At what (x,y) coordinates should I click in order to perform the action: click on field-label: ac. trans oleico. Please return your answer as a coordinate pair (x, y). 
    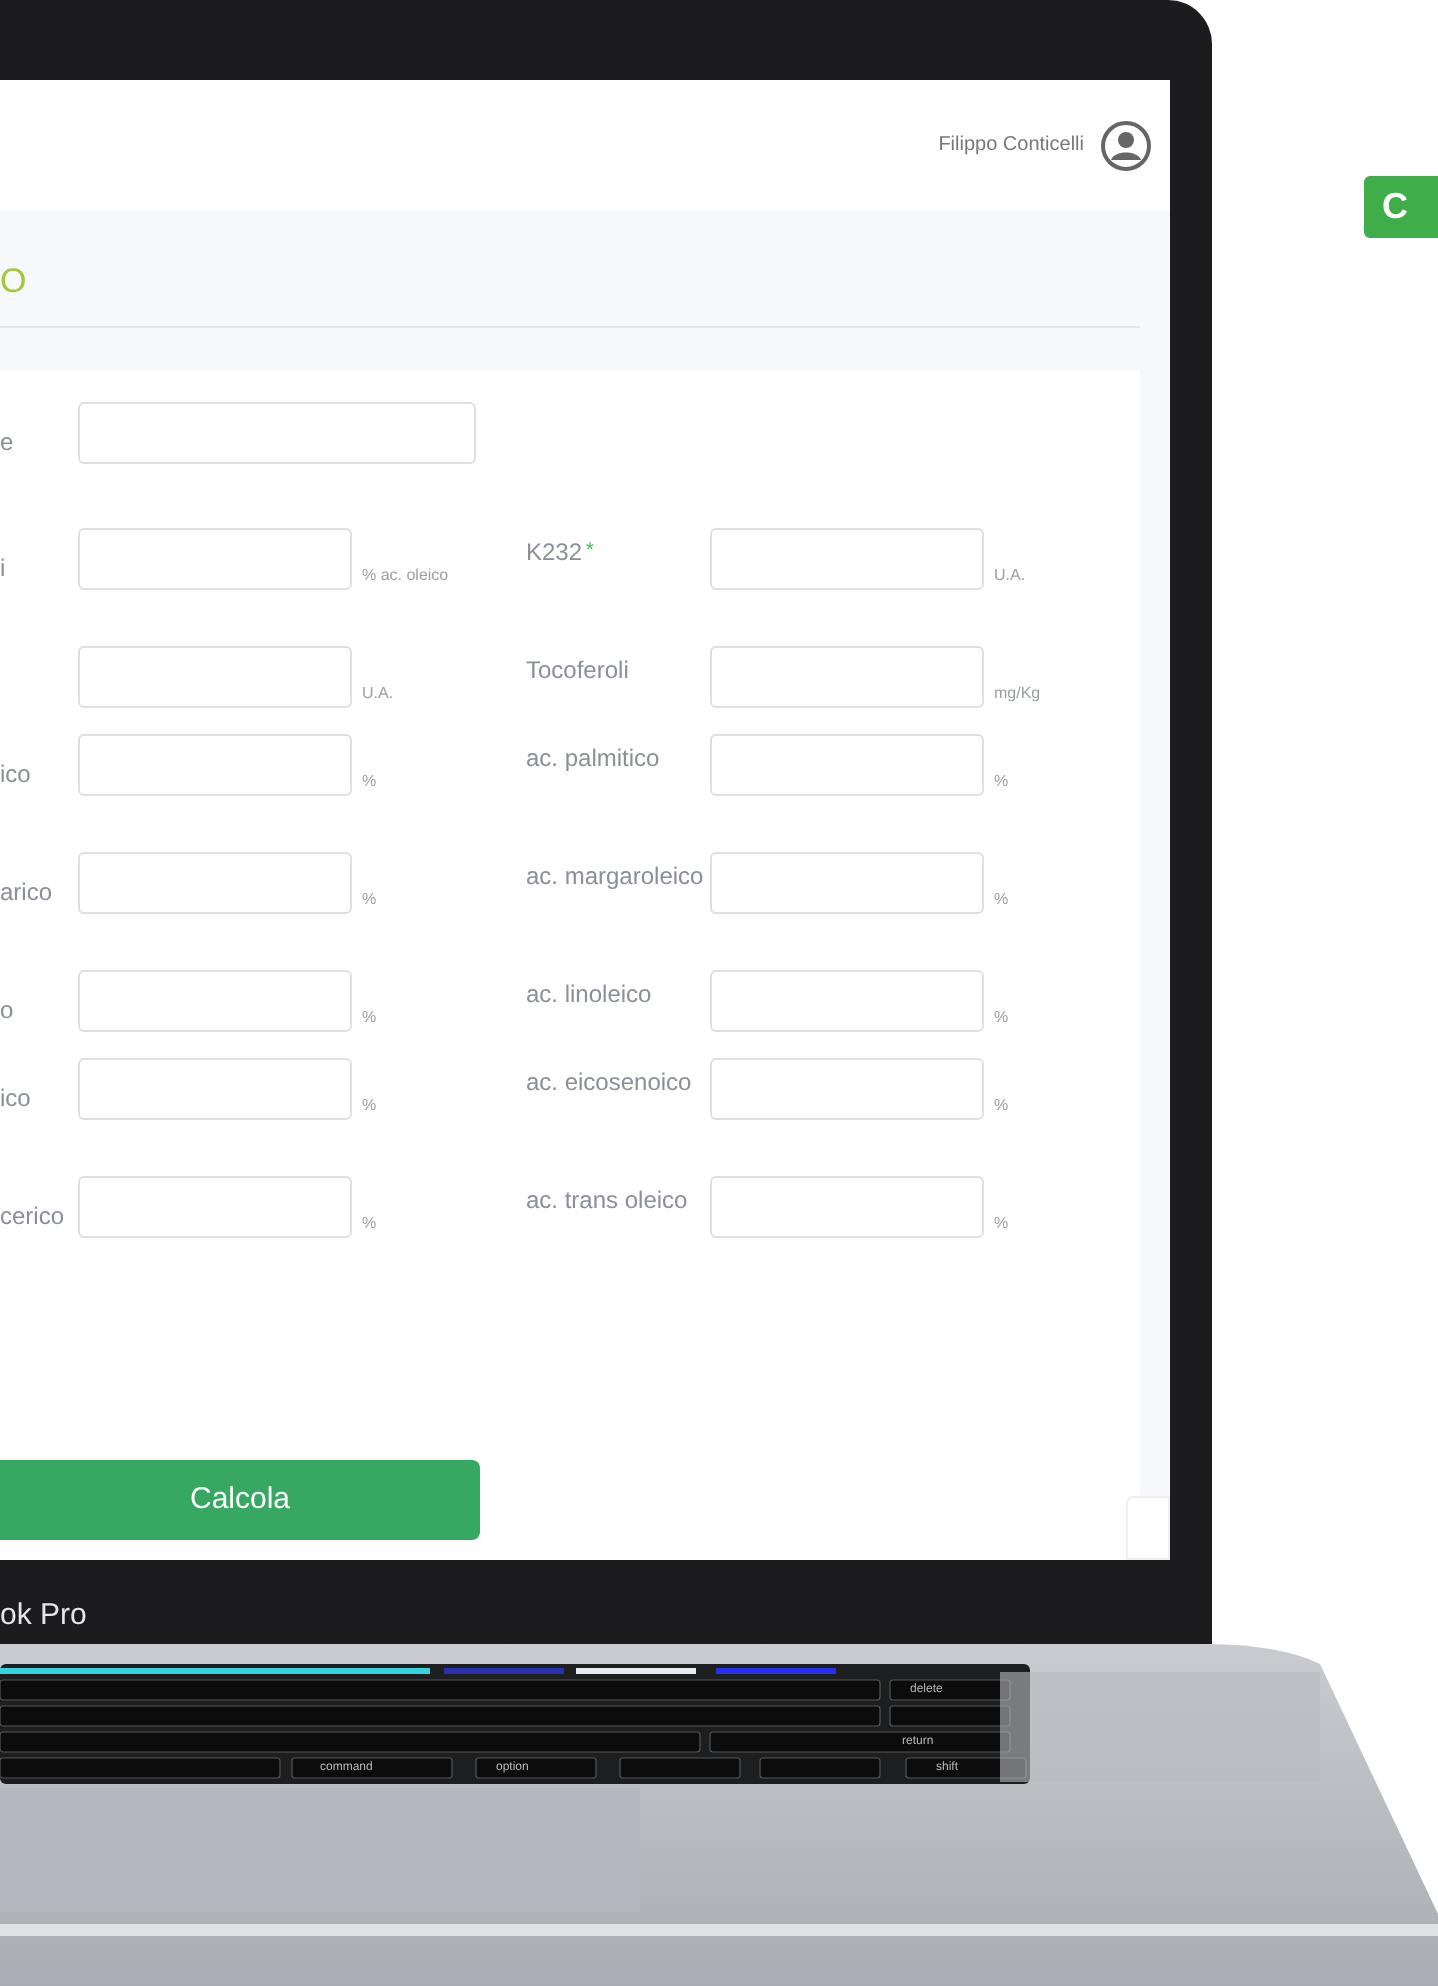
    Looking at the image, I should click on (607, 1200).